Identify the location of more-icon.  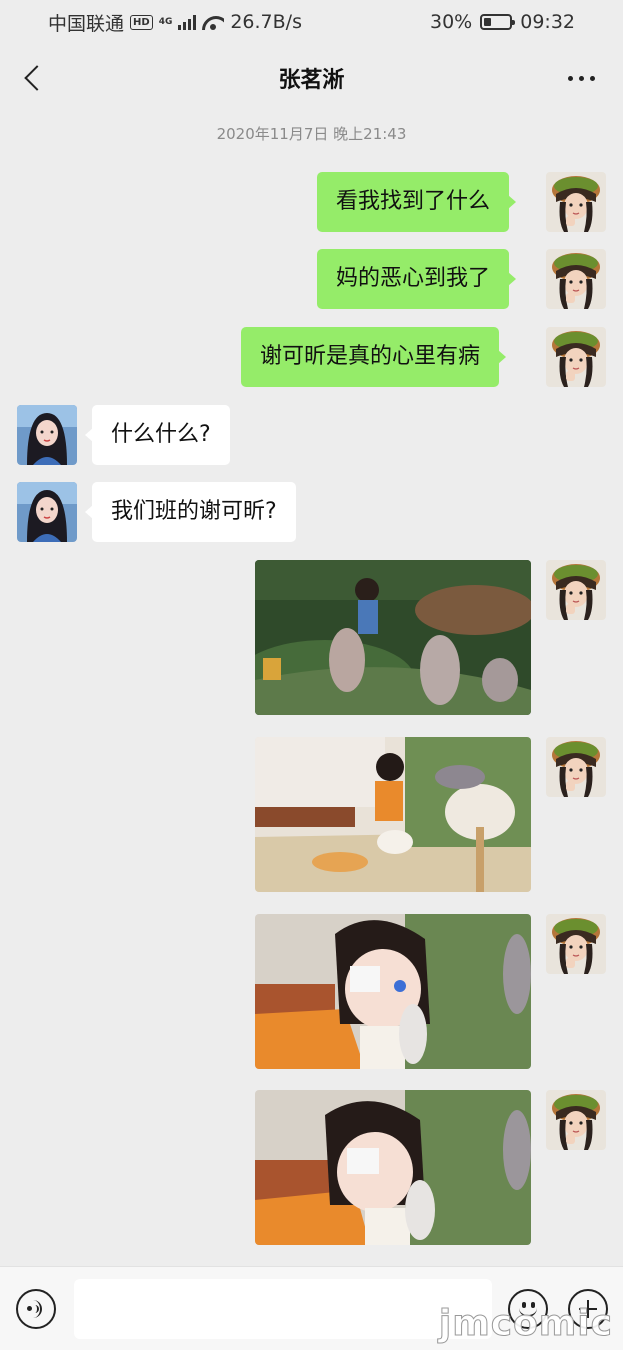
(581, 78).